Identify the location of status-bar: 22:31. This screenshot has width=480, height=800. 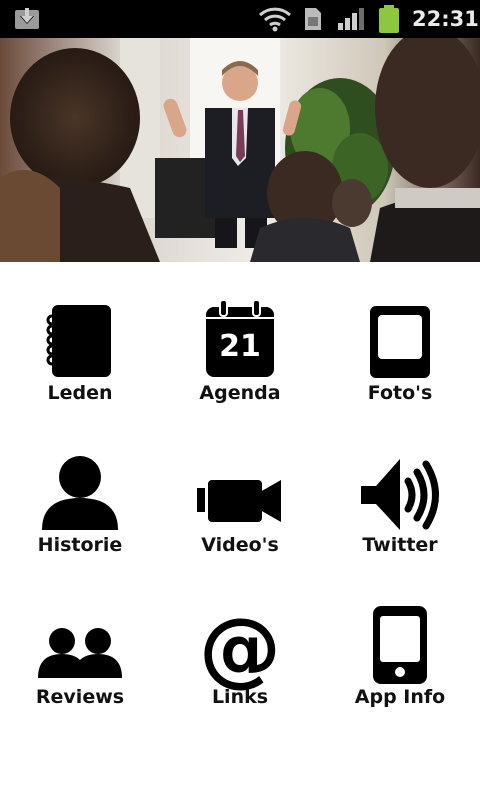
(240, 19).